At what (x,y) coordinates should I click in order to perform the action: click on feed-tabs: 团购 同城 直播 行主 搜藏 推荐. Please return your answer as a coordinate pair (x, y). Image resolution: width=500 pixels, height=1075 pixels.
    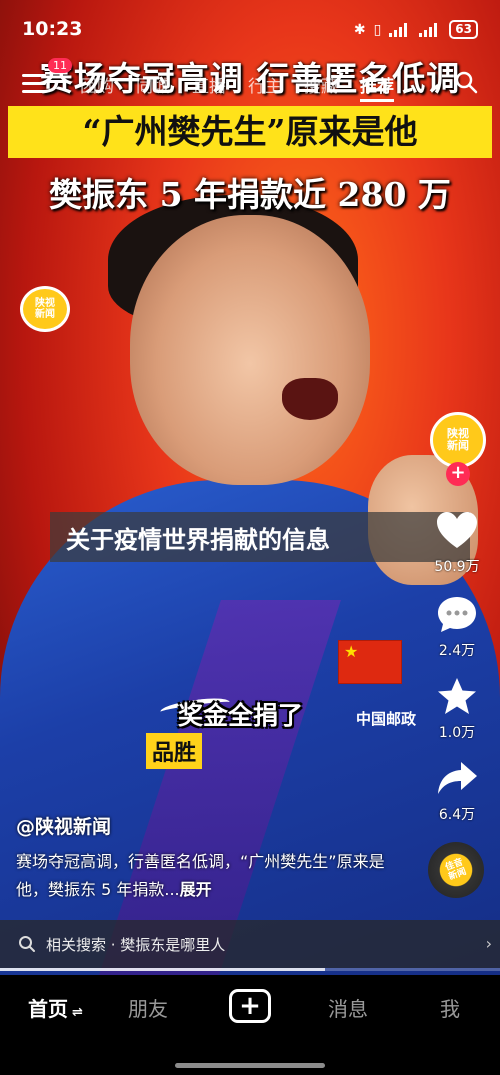
    Looking at the image, I should click on (237, 87).